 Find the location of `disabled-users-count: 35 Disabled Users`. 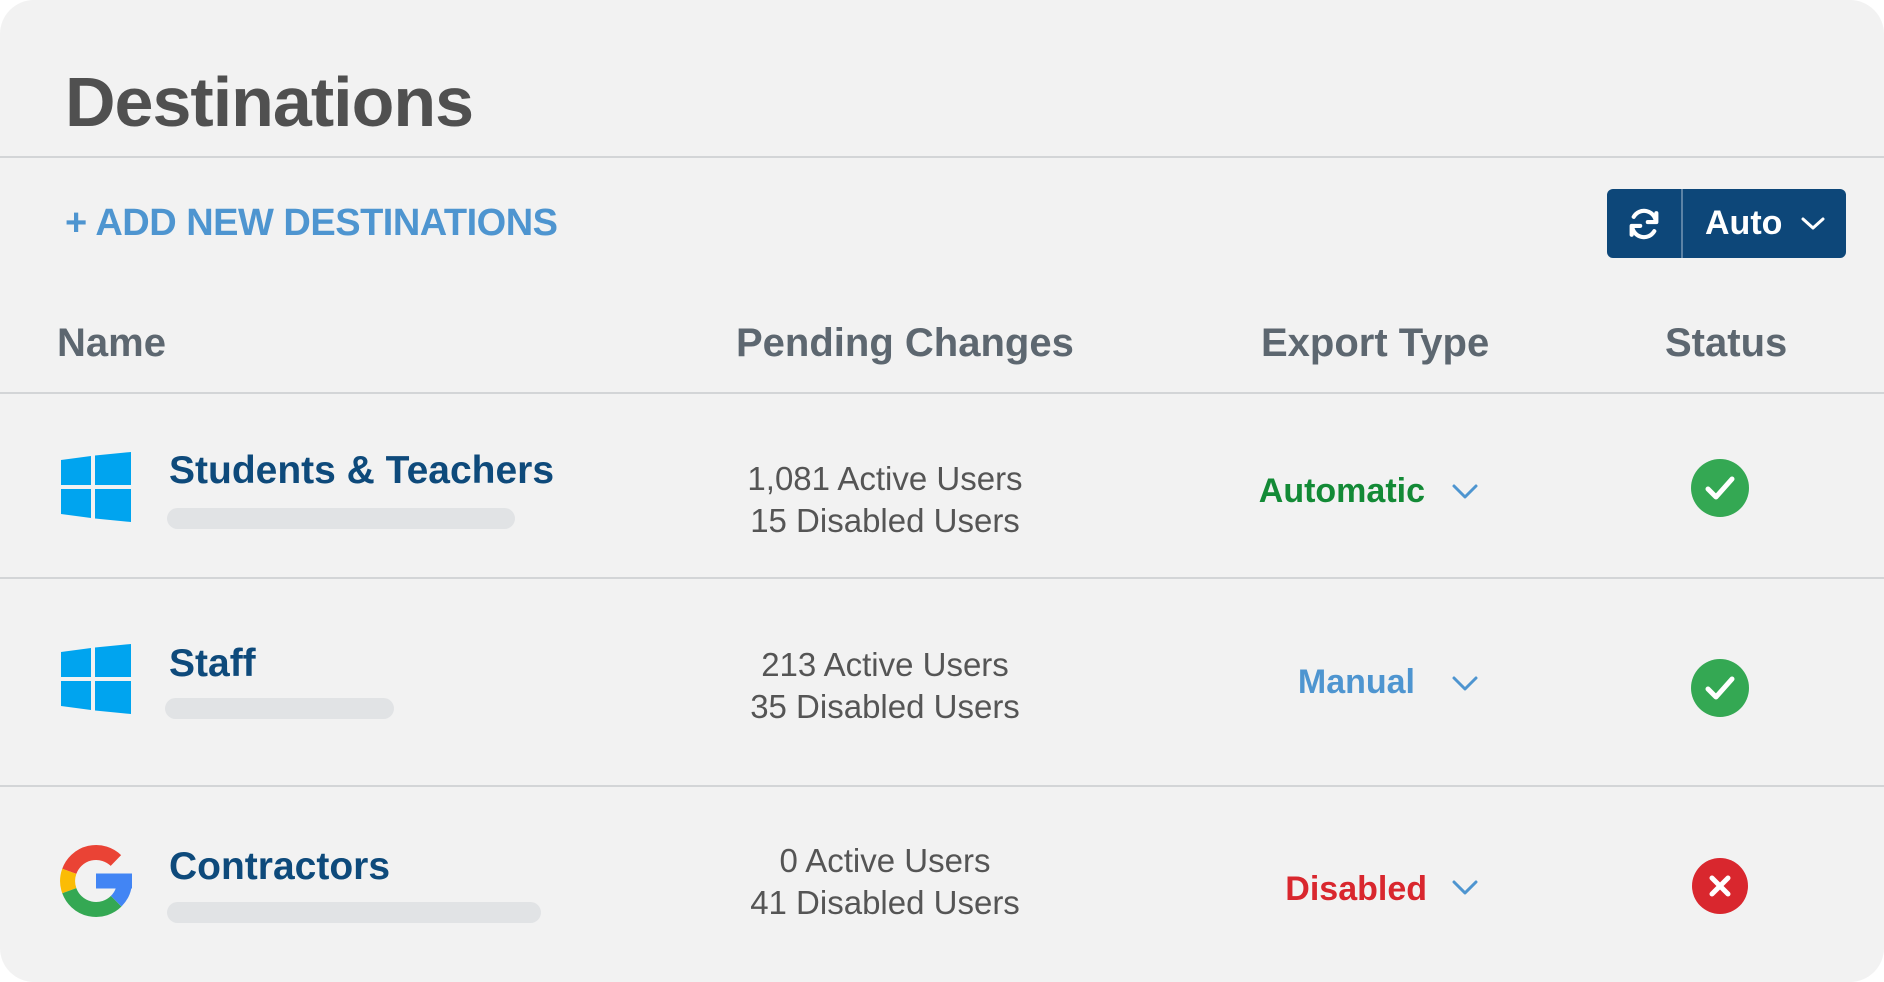

disabled-users-count: 35 Disabled Users is located at coordinates (885, 706).